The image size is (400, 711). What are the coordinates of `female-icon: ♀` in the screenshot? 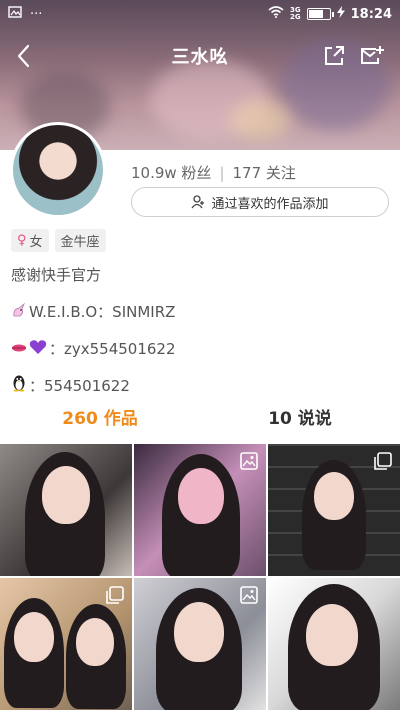 It's located at (22, 240).